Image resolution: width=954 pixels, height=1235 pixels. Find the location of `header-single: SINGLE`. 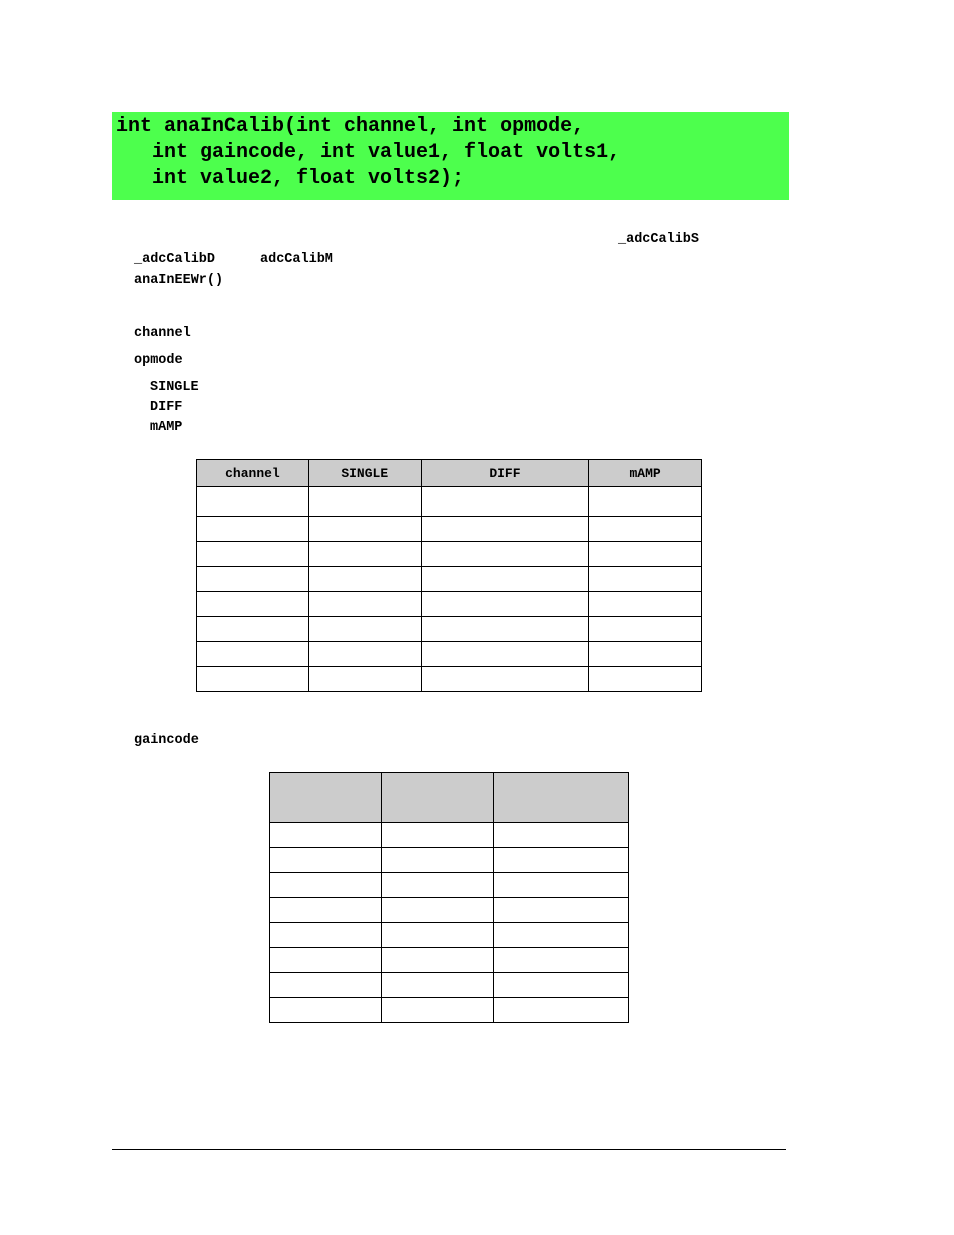

header-single: SINGLE is located at coordinates (364, 473).